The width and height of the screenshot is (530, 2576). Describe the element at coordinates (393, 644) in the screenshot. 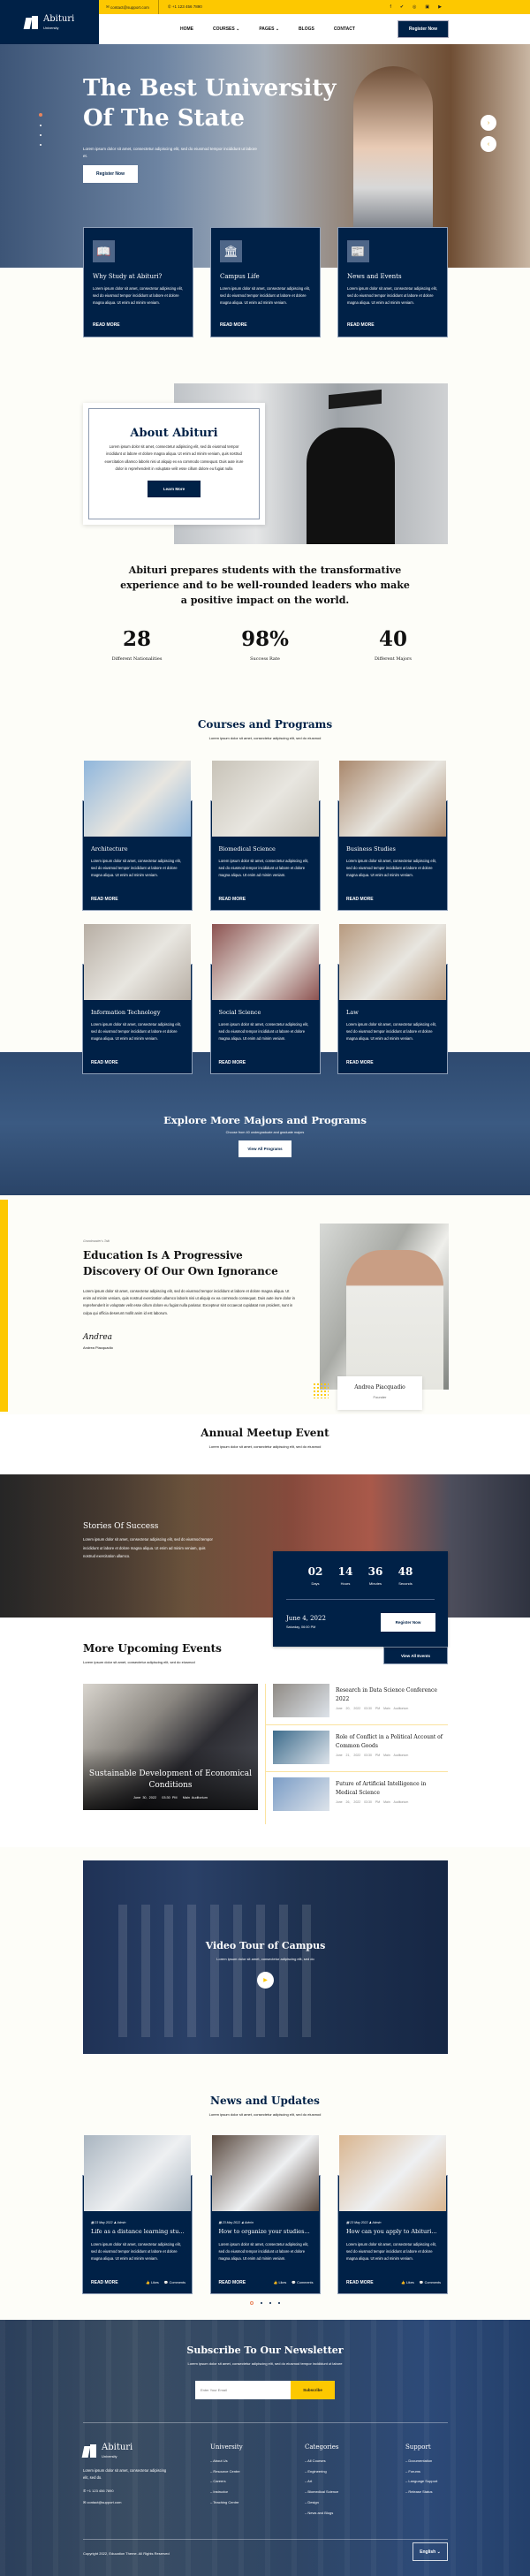

I see `stat-item: 40 Different Majors` at that location.